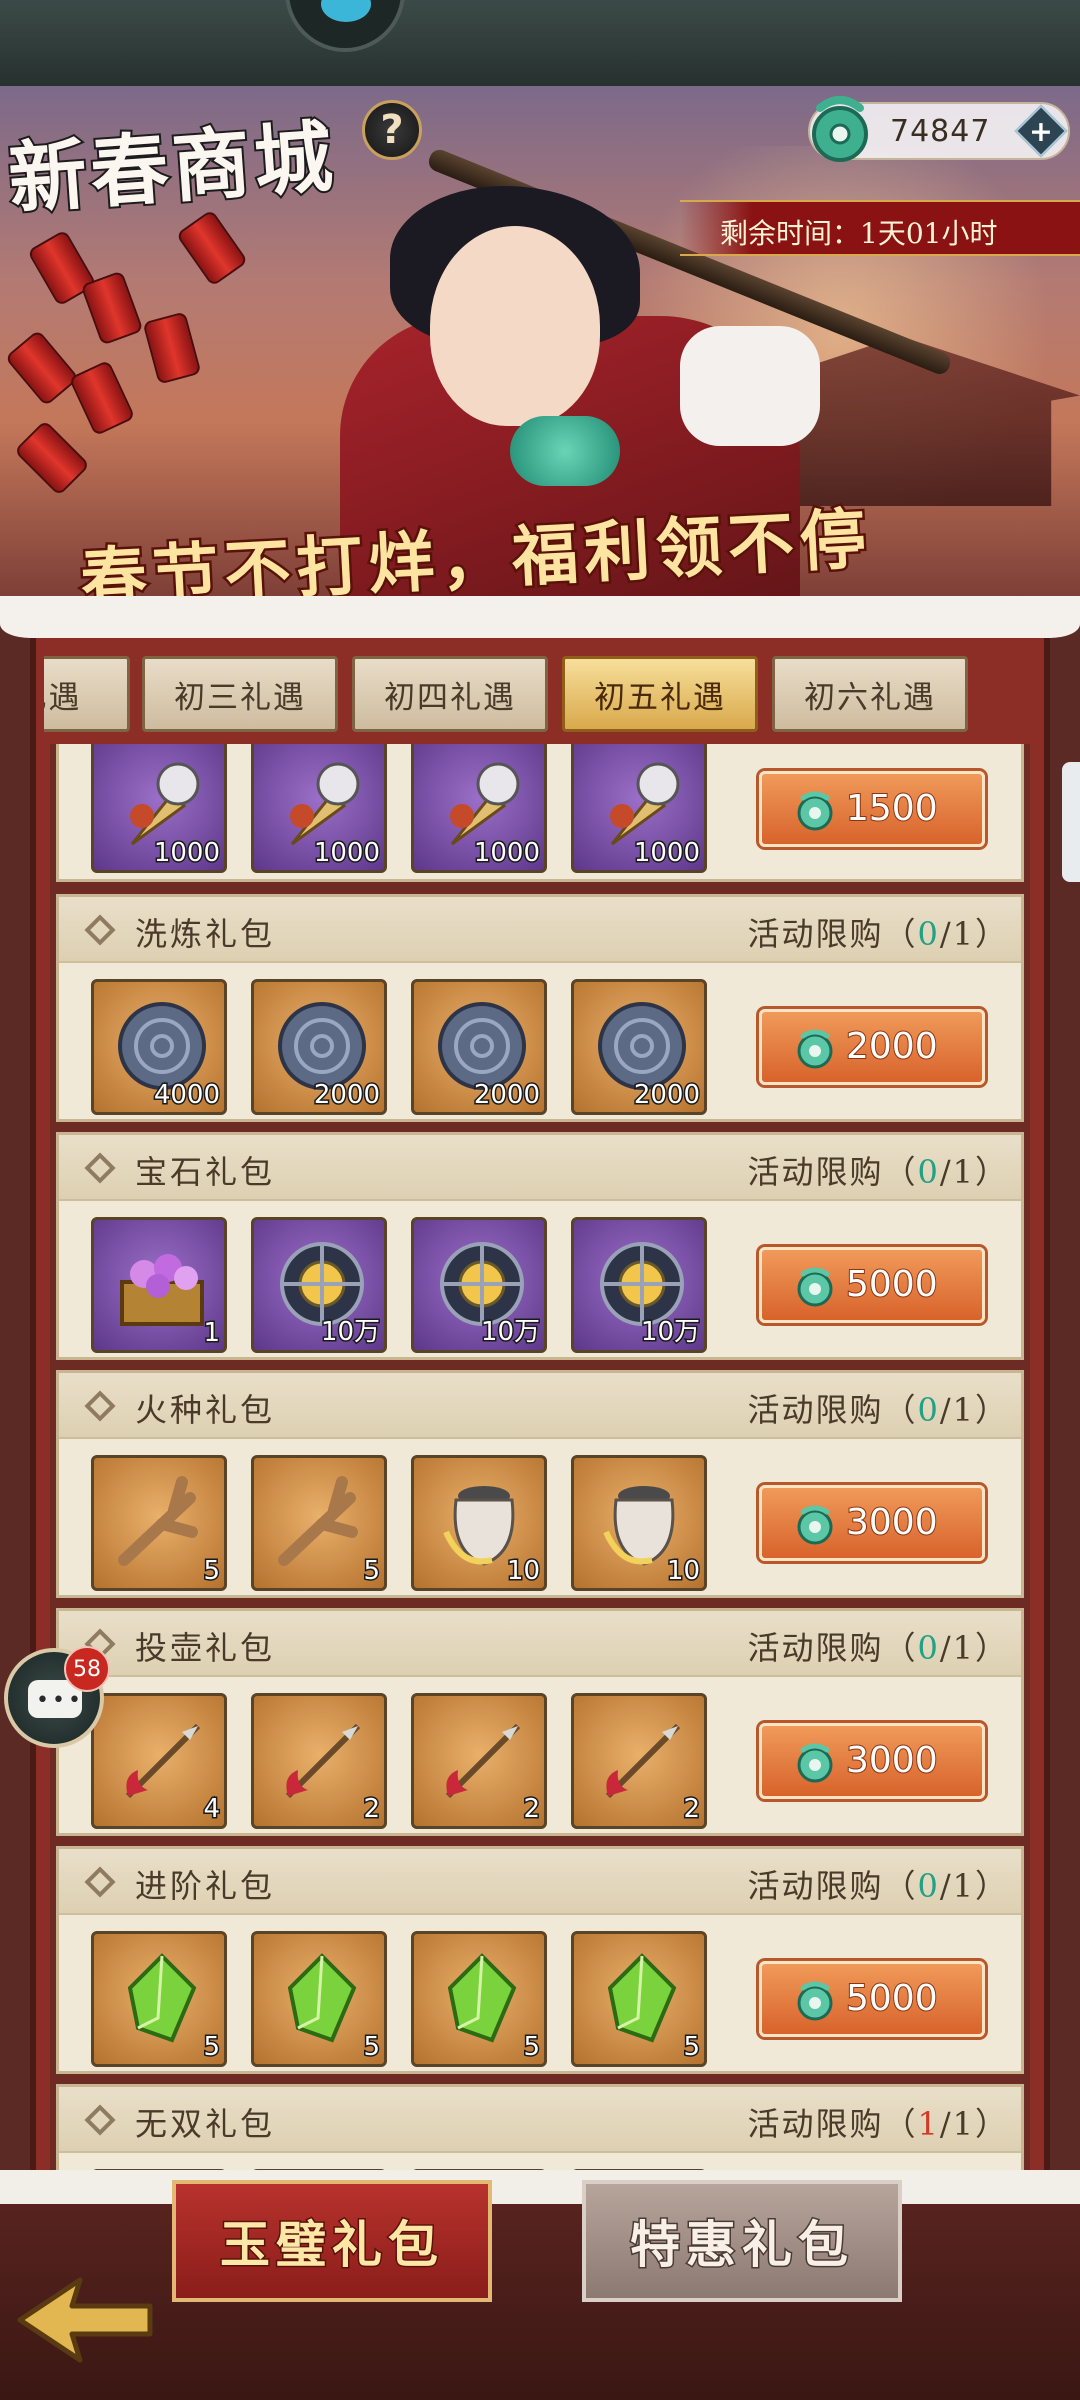 This screenshot has width=1080, height=2400. Describe the element at coordinates (173, 169) in the screenshot. I see `page-title: 新春商城` at that location.